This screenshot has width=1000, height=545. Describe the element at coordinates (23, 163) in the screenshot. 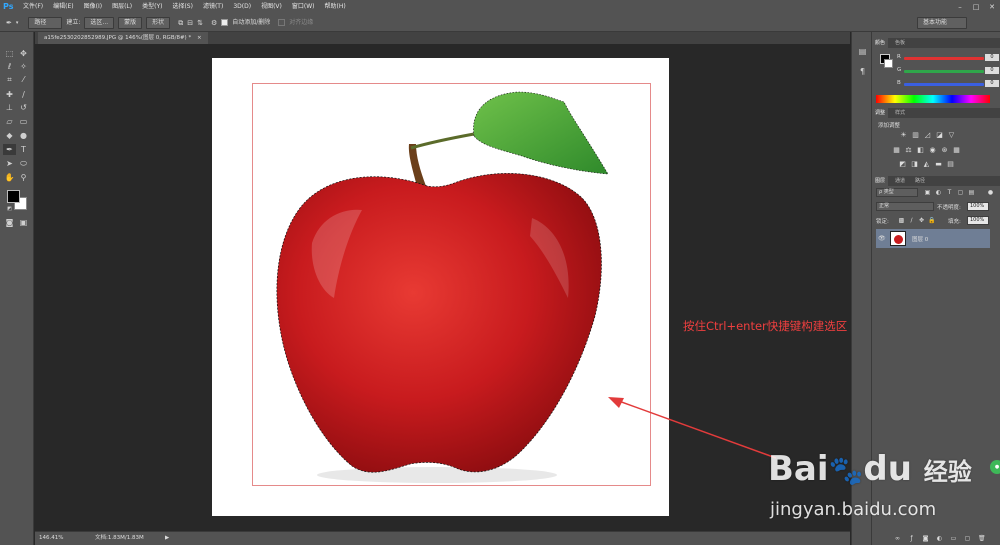

I see `ellipse-tool-icon: ⬭` at that location.